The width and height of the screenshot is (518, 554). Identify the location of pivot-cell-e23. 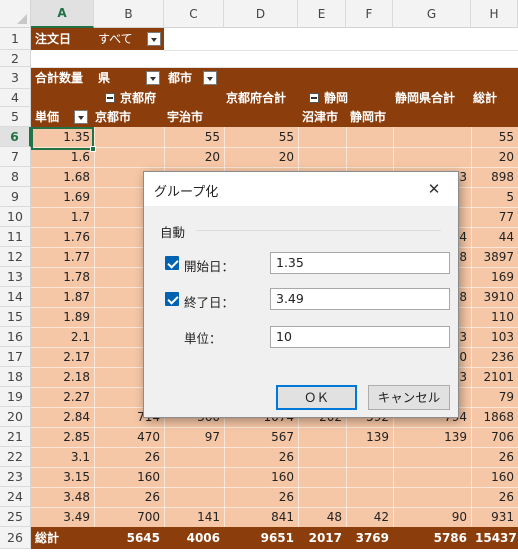
(322, 477).